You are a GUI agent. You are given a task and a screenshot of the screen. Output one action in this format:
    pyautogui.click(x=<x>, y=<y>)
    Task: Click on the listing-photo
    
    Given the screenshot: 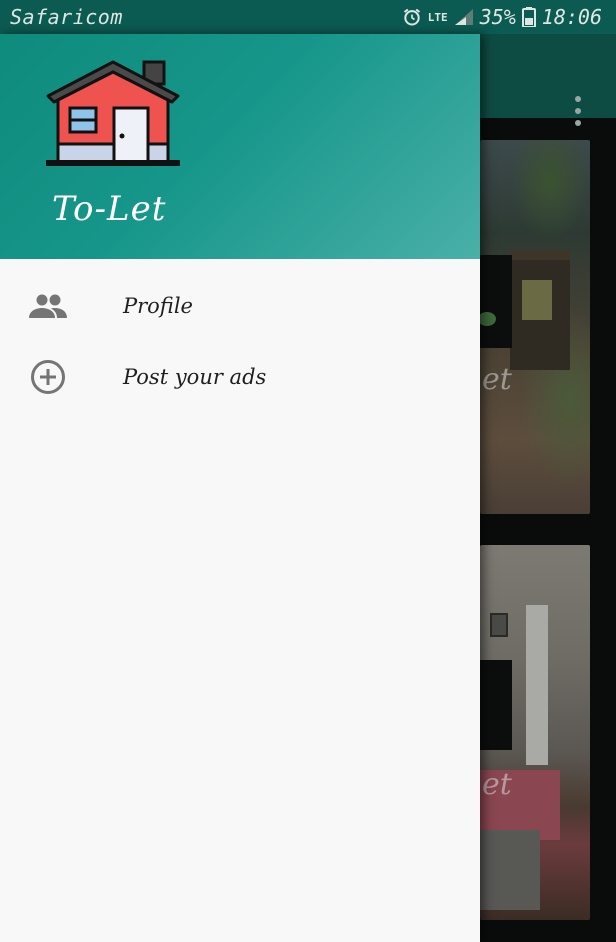 What is the action you would take?
    pyautogui.click(x=537, y=685)
    